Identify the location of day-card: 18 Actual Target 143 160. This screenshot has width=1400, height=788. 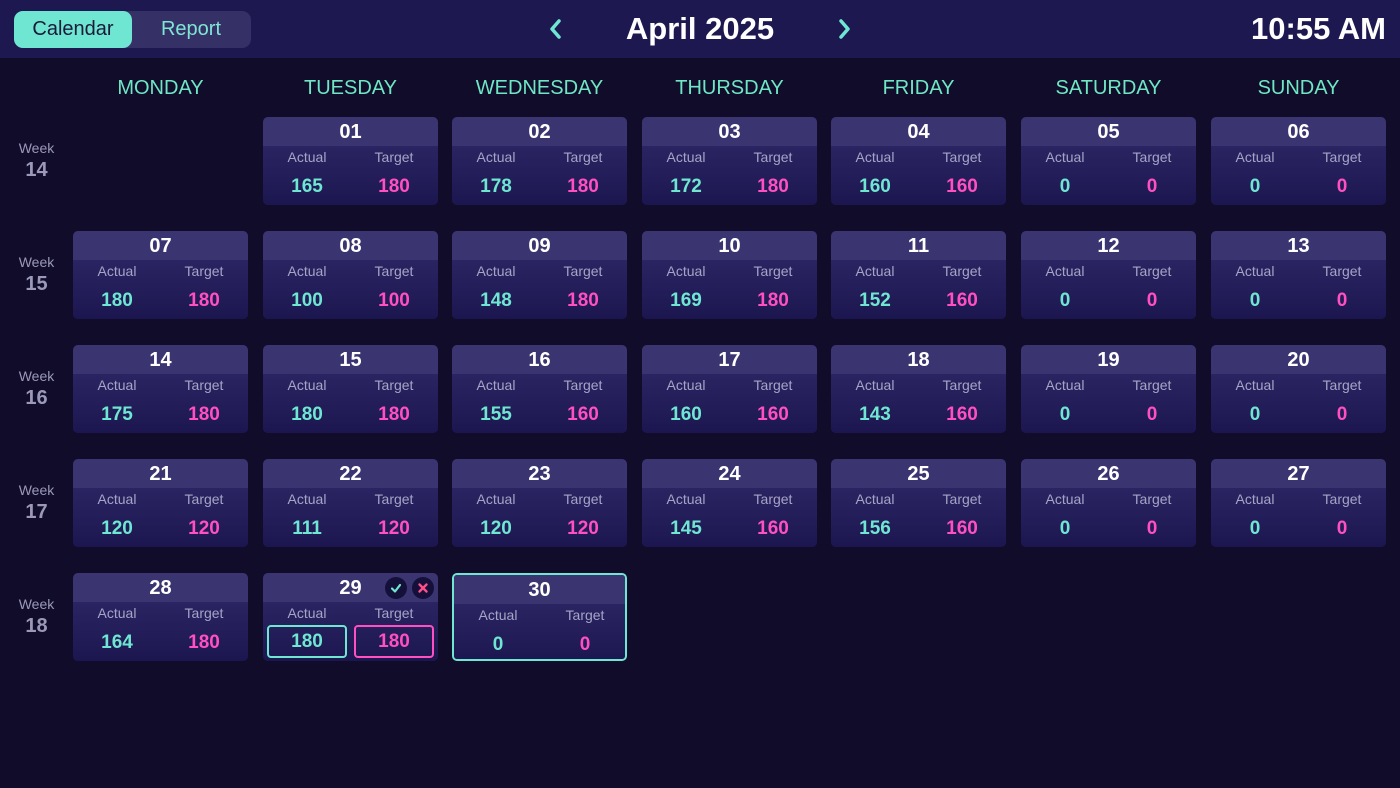
(918, 389).